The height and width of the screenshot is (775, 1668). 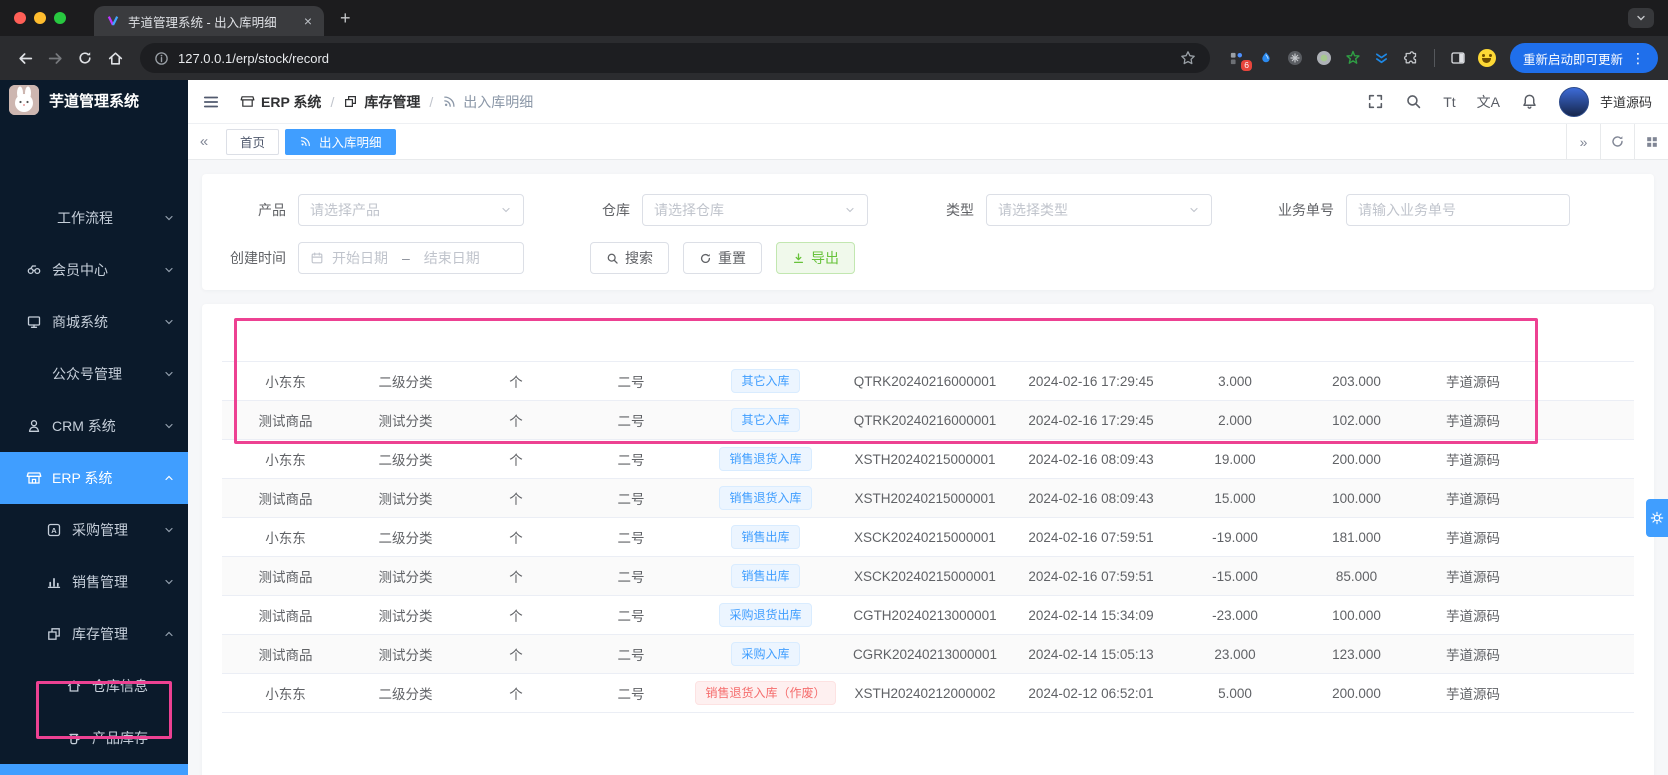 What do you see at coordinates (211, 102) in the screenshot?
I see `collapse-menu-icon` at bounding box center [211, 102].